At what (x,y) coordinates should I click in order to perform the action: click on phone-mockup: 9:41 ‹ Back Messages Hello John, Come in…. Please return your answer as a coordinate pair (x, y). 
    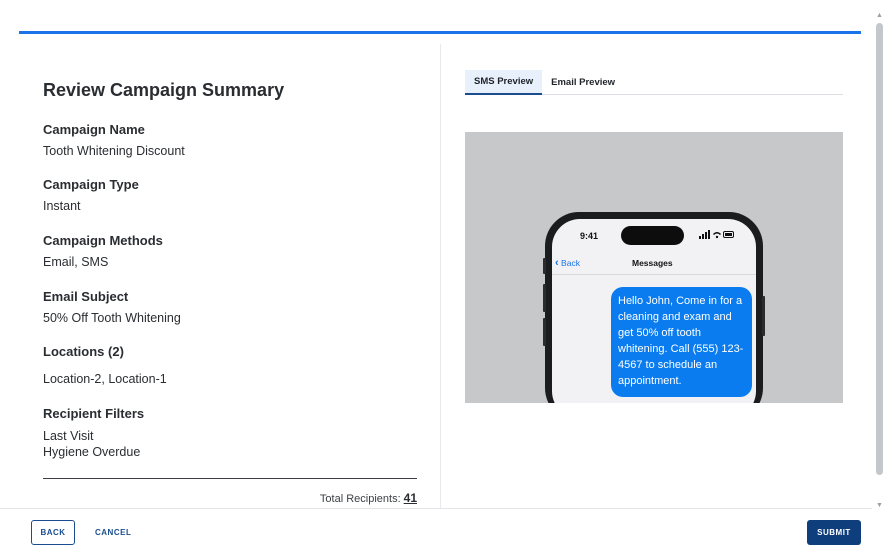
    Looking at the image, I should click on (654, 307).